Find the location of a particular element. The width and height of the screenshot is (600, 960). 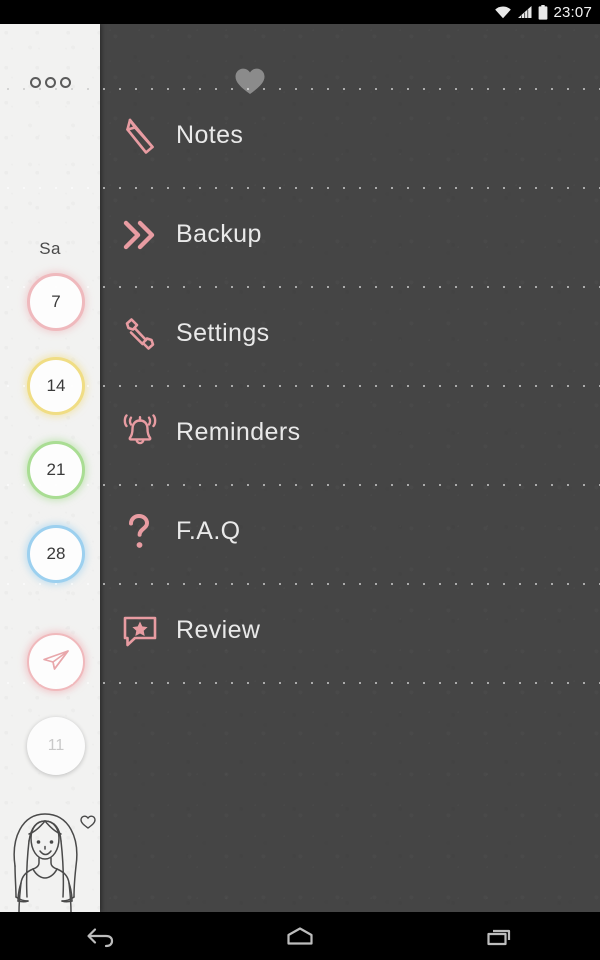

day-circle-7: 7 is located at coordinates (56, 302).